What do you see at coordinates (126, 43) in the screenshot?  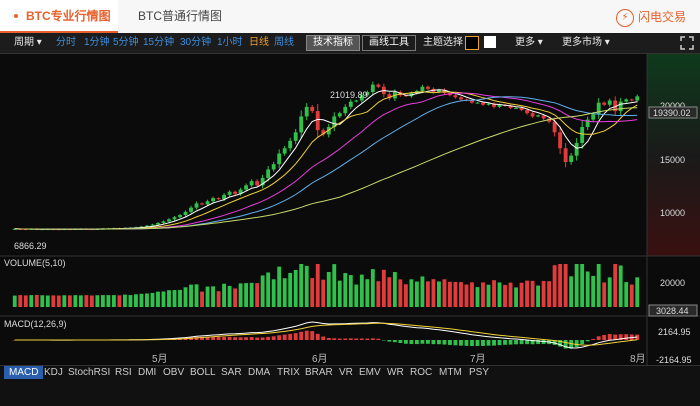 I see `period-item: 5分钟` at bounding box center [126, 43].